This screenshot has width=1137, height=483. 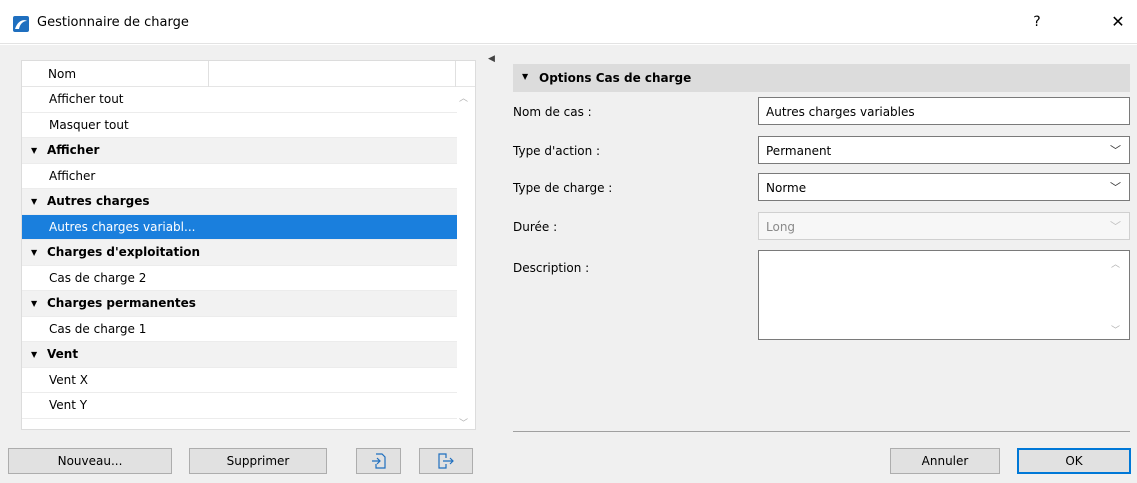 I want to click on tree-row-label: Vent X, so click(x=69, y=379).